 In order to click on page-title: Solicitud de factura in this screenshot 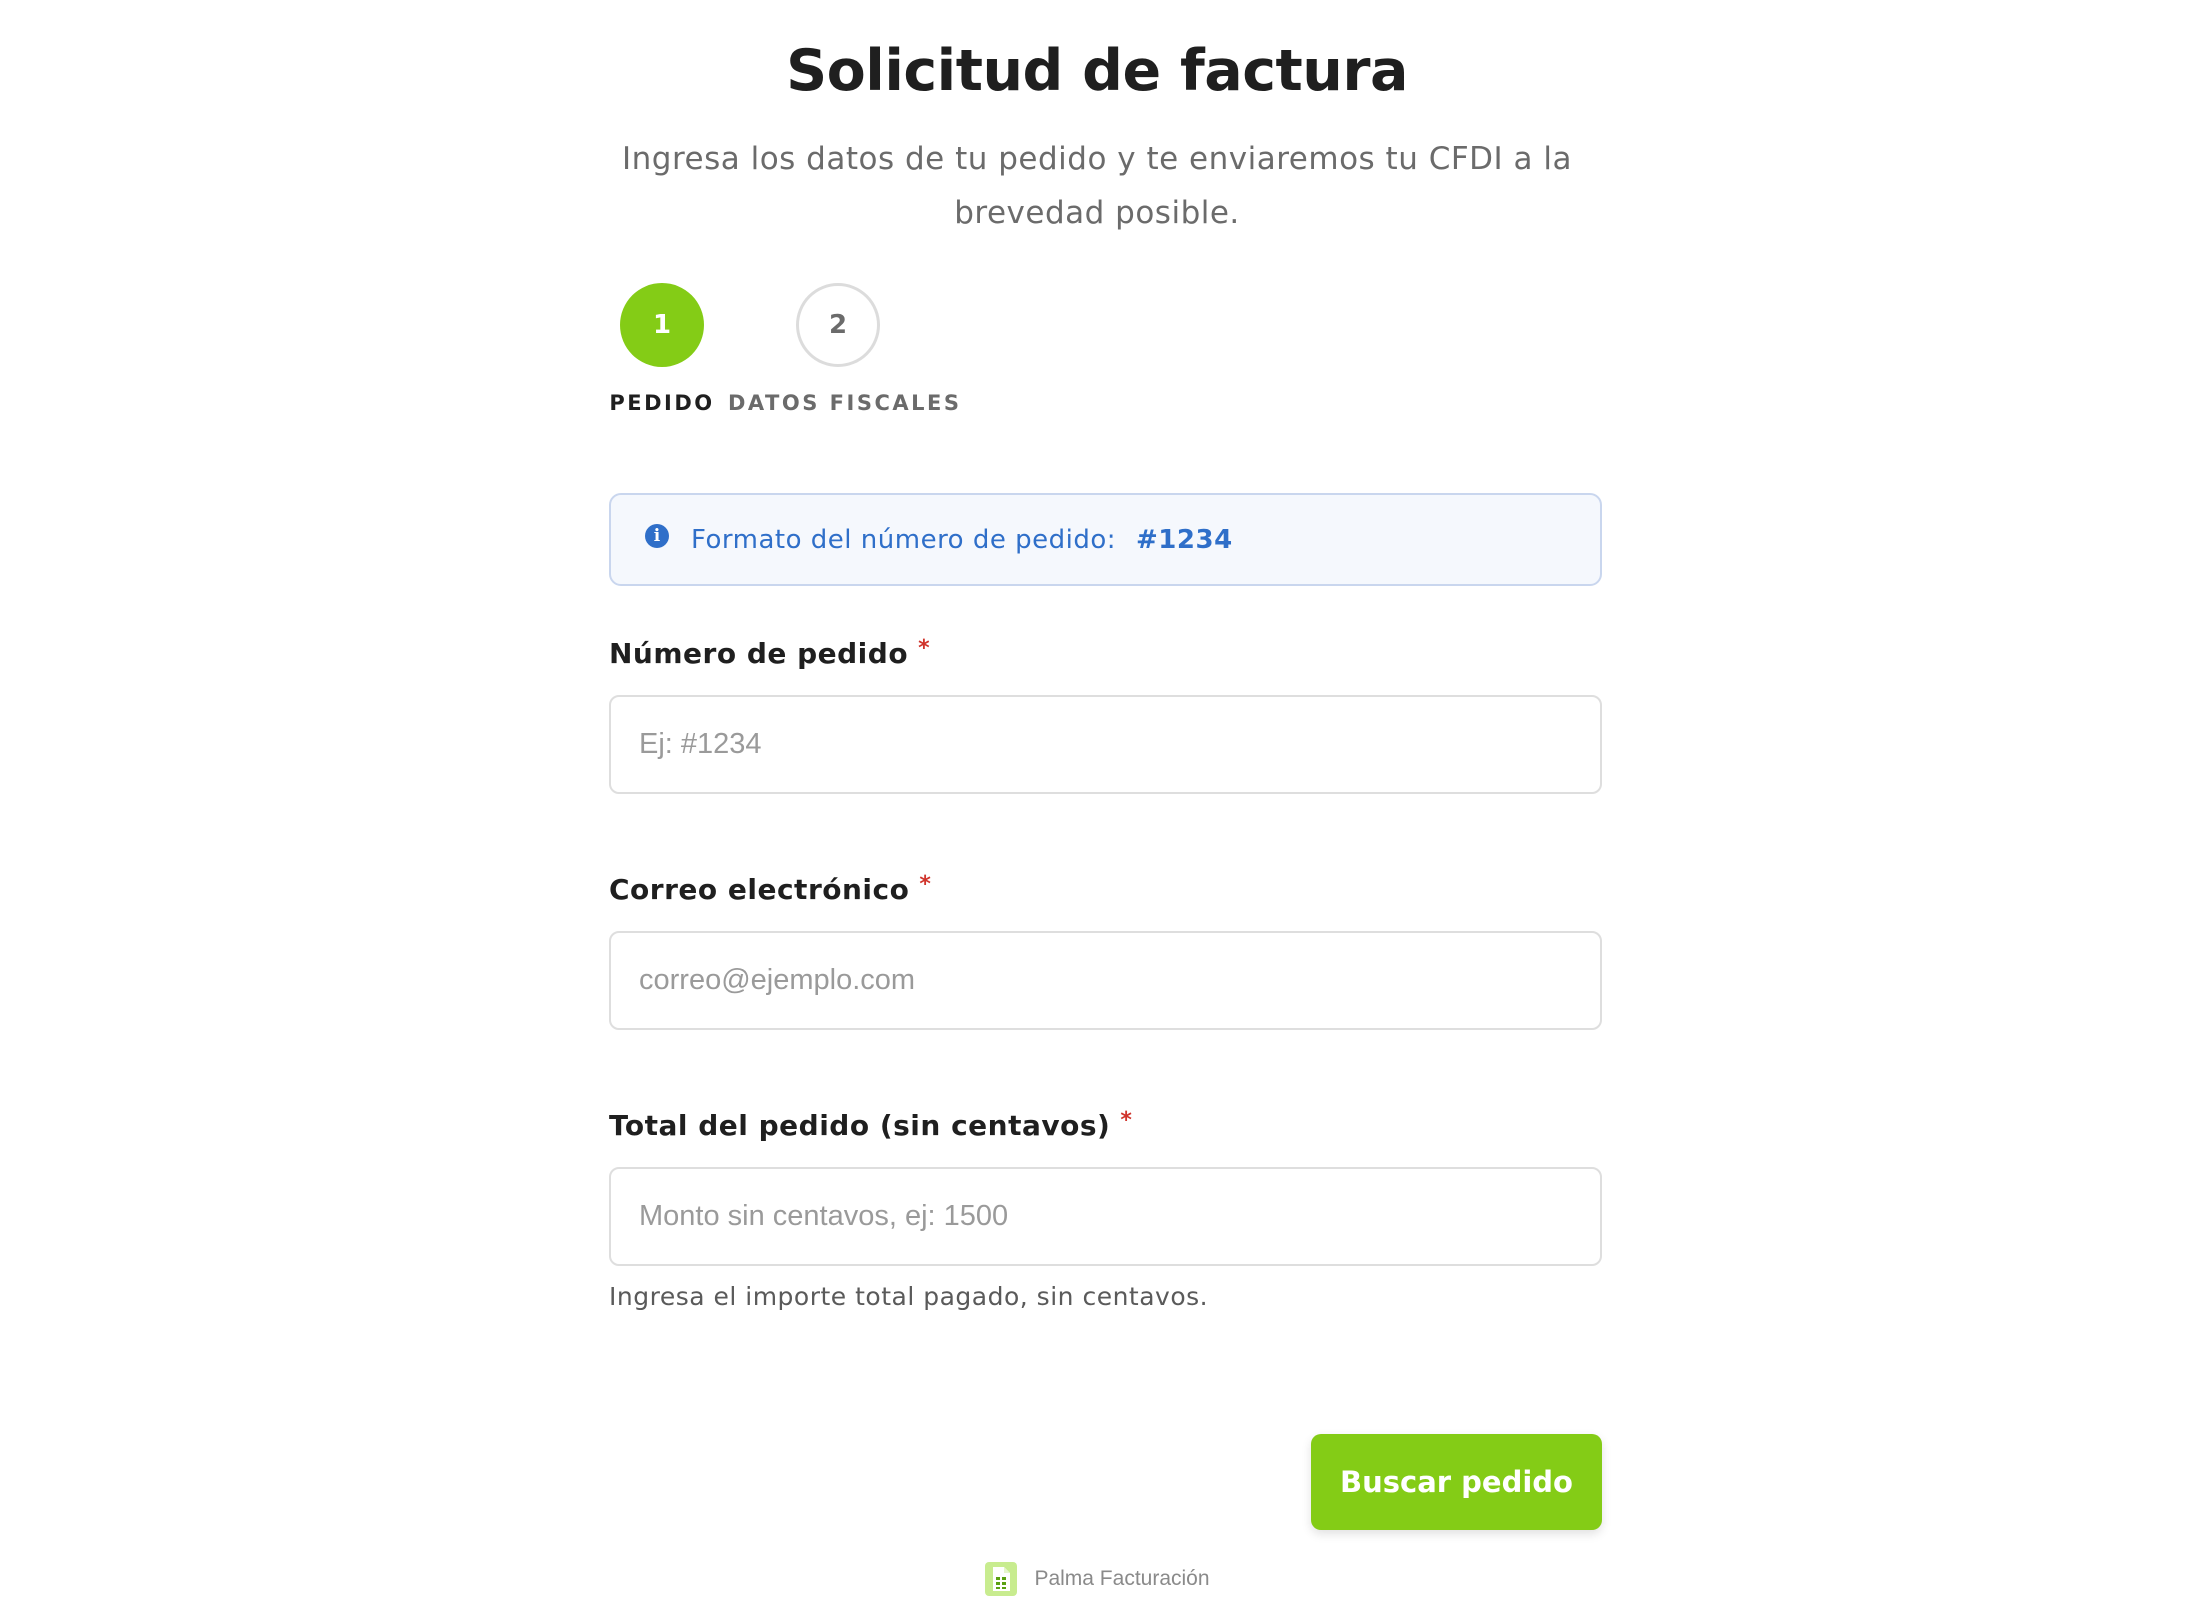, I will do `click(1097, 71)`.